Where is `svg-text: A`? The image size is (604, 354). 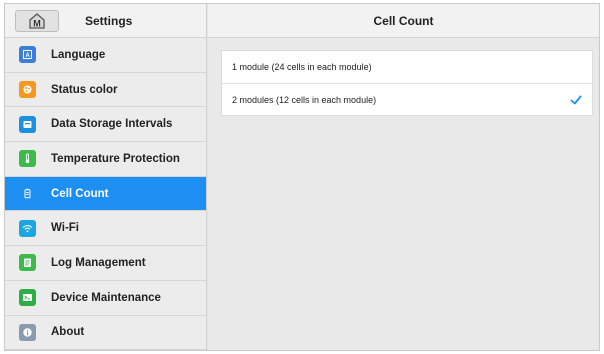 svg-text: A is located at coordinates (27, 56).